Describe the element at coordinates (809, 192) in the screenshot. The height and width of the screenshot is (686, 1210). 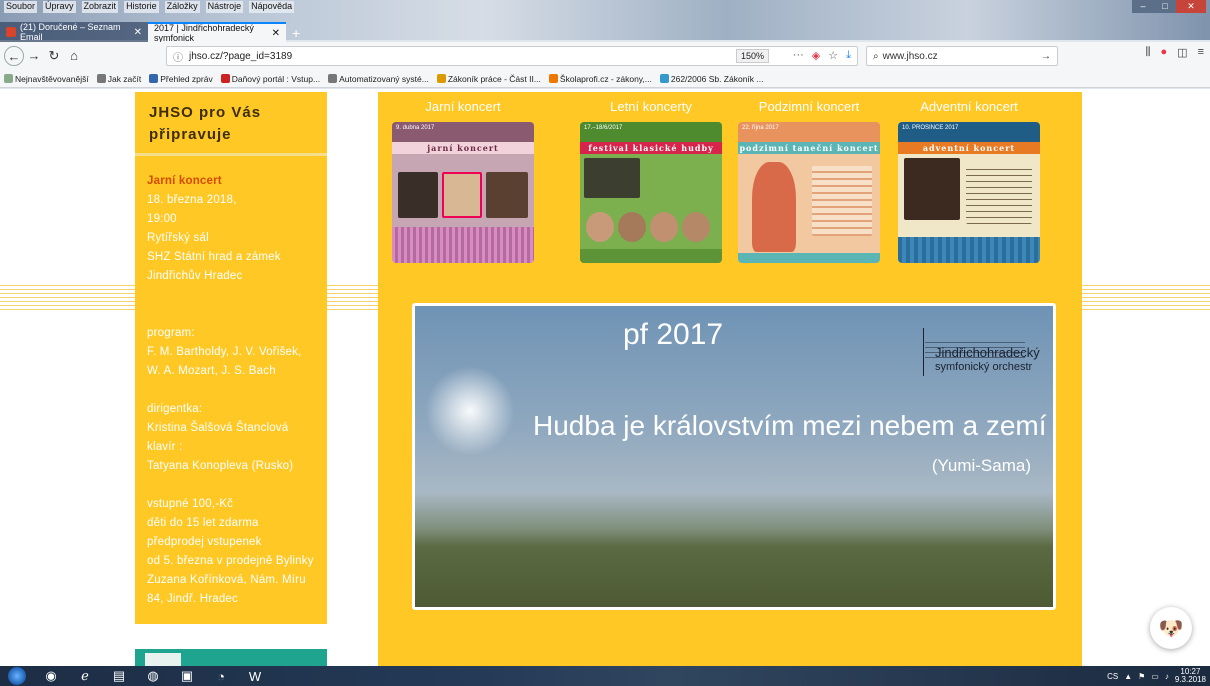
I see `concert-poster: 22. října 2017 podzimní taneční koncert` at that location.